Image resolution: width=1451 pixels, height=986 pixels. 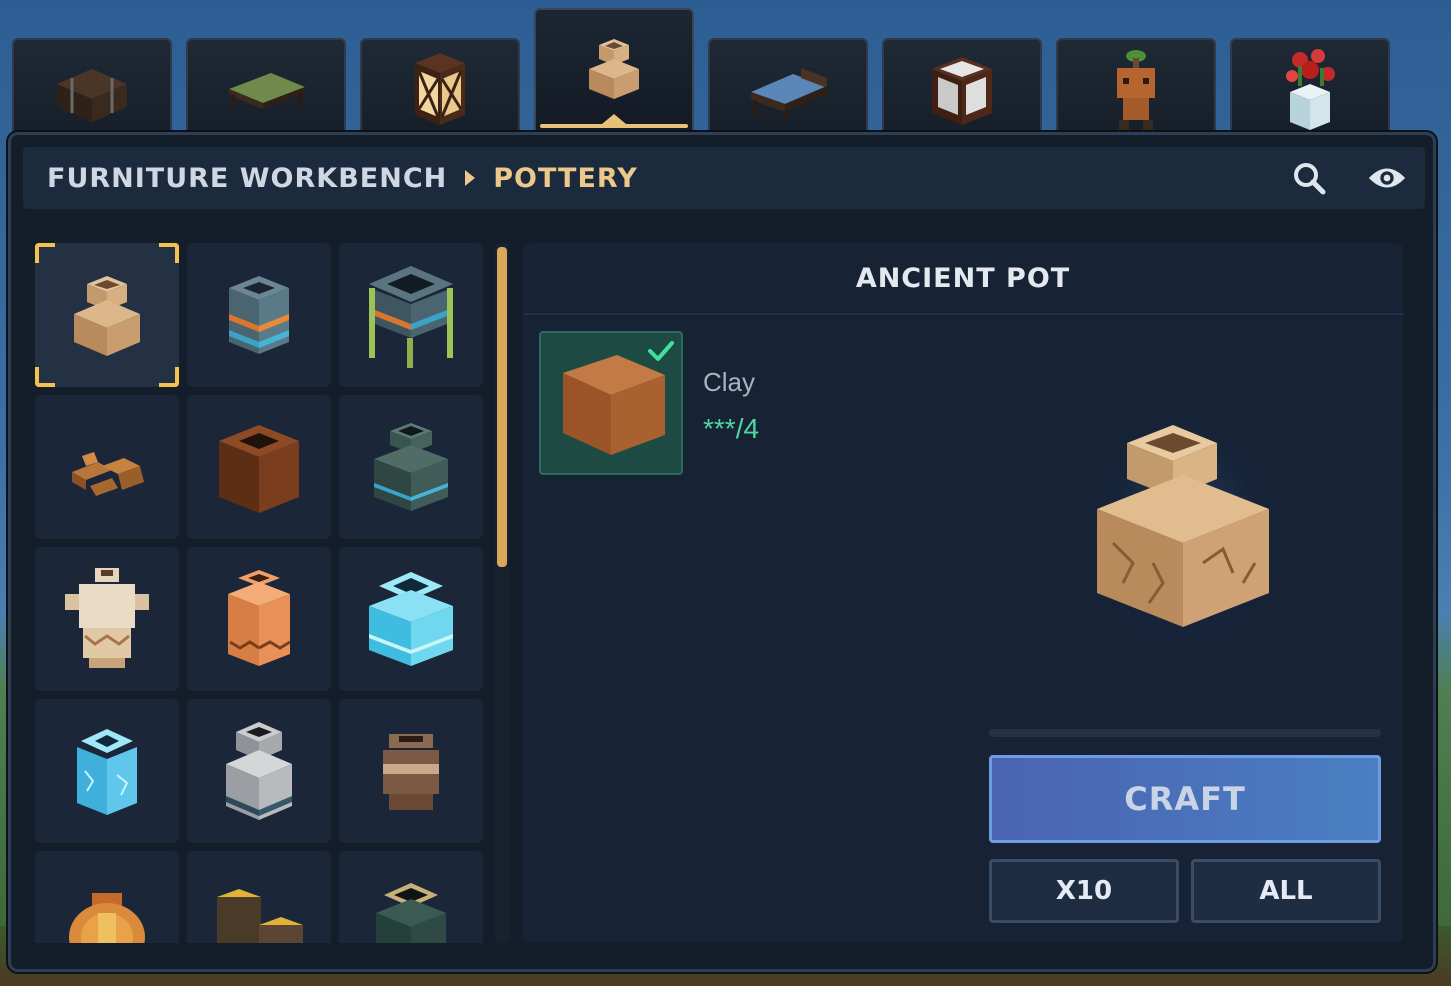 I want to click on search-button, so click(x=1309, y=178).